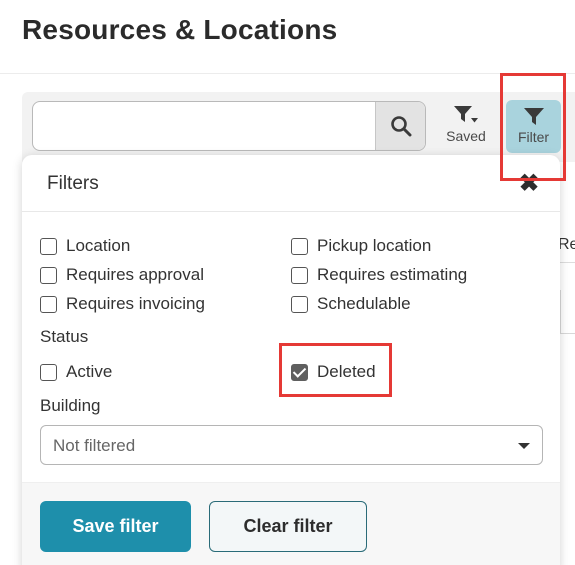  I want to click on saved-filters-button: Saved, so click(466, 127).